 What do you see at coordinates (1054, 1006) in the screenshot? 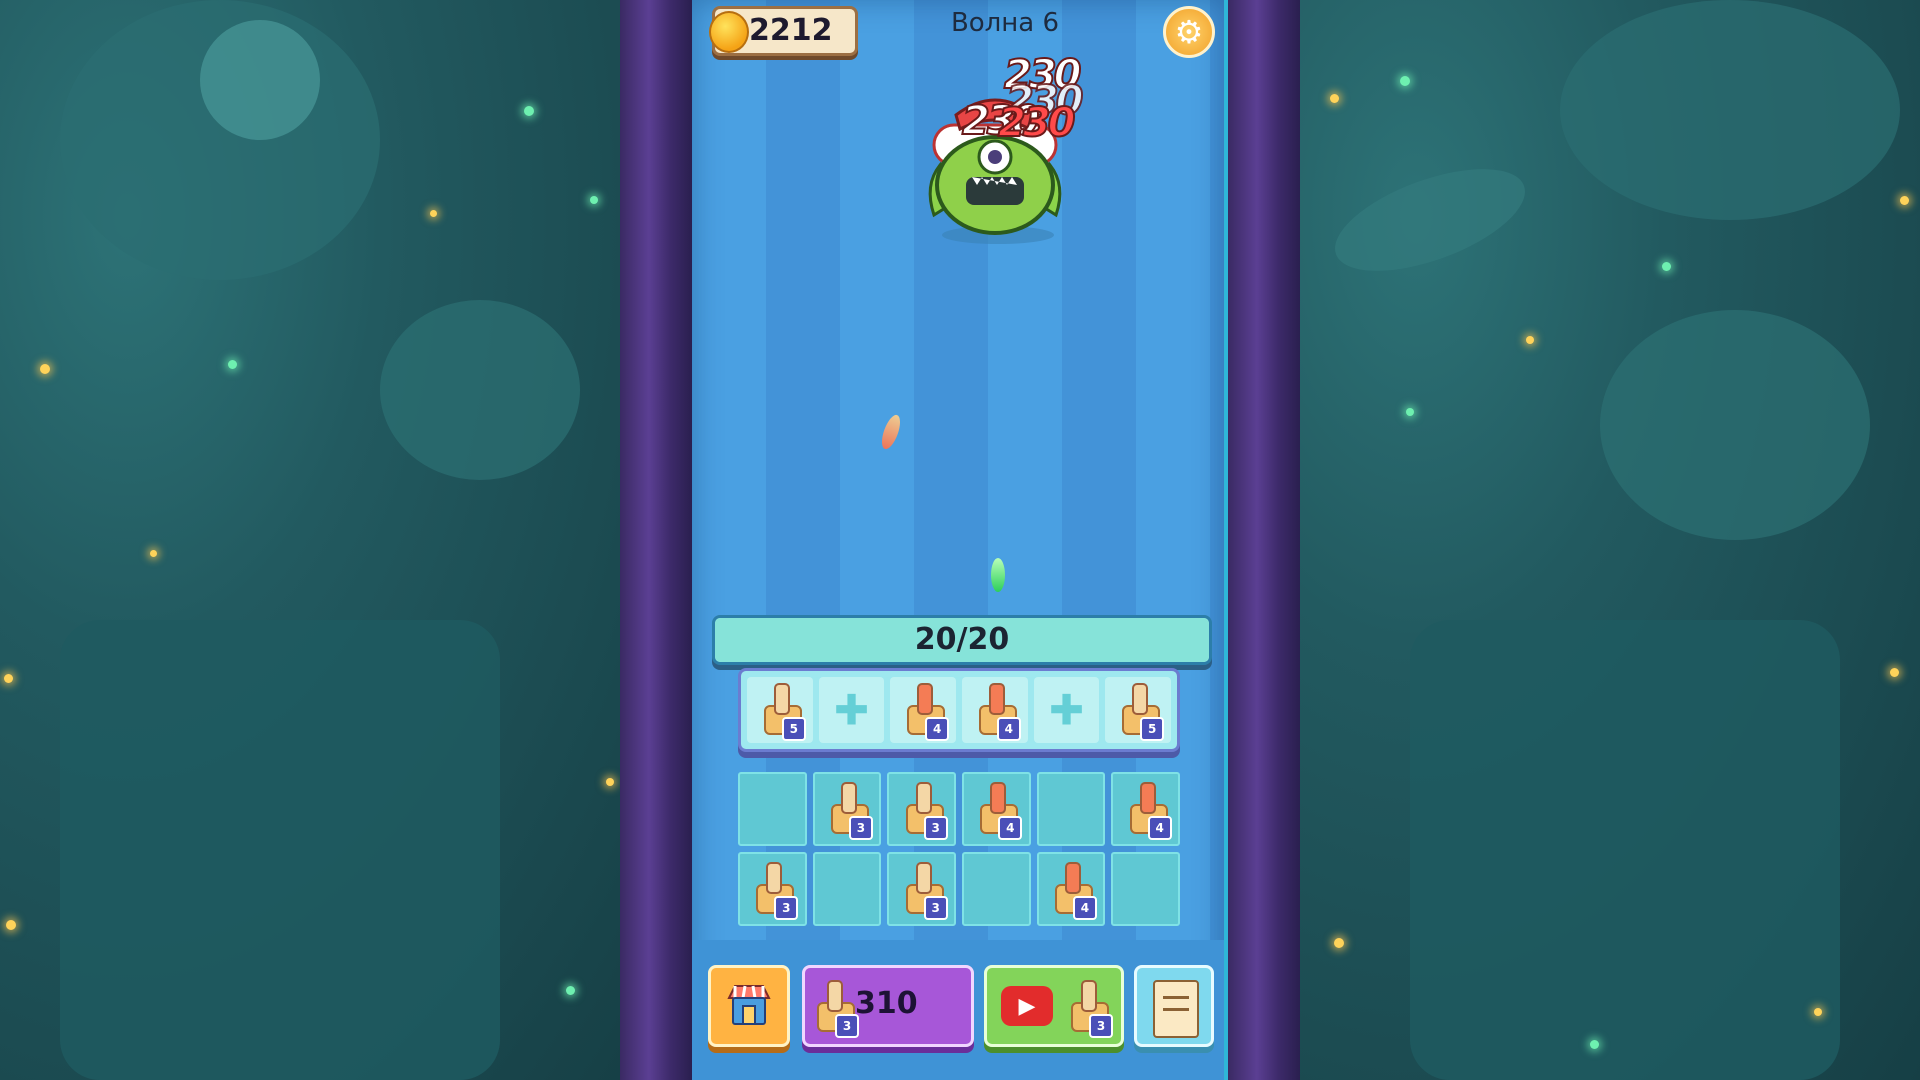
I see `watch-ad-button: ▶ 3` at bounding box center [1054, 1006].